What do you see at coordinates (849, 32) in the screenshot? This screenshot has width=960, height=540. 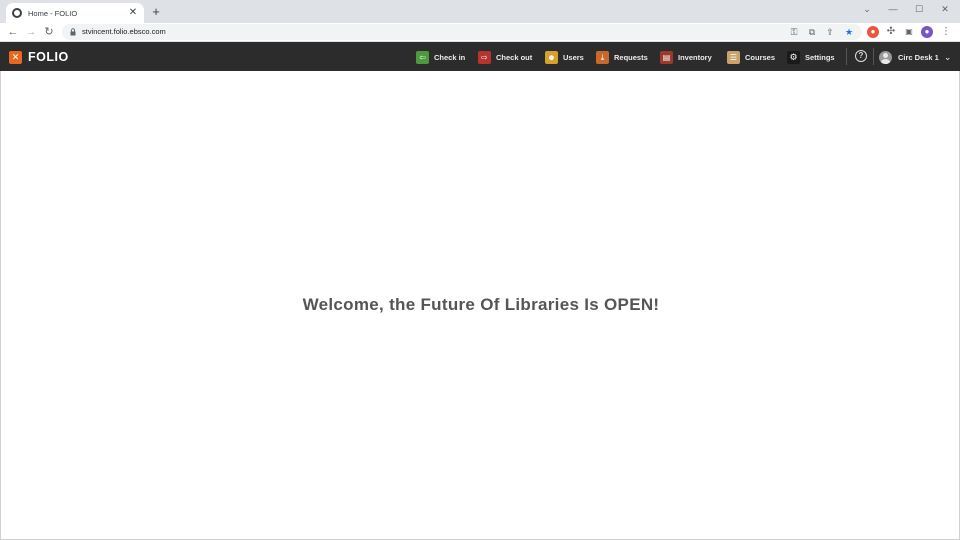 I see `bookmark-star-icon: ★` at bounding box center [849, 32].